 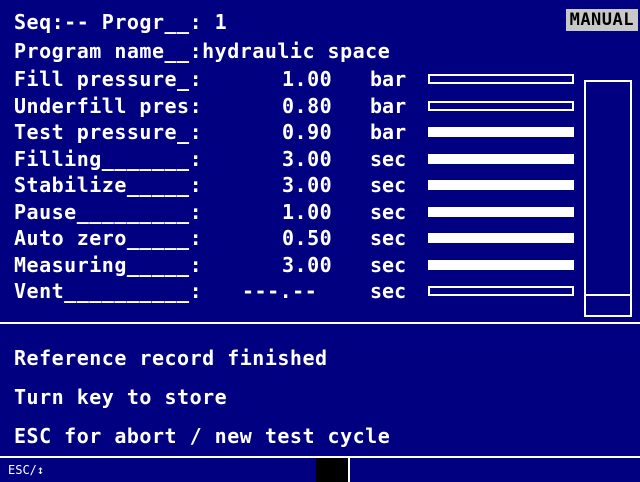 I want to click on param-label: Measuring_____:, so click(x=108, y=265).